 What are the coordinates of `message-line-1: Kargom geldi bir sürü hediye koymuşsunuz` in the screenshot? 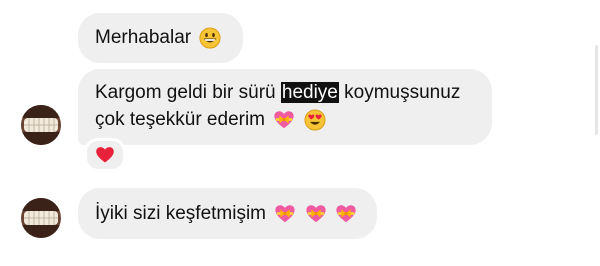 It's located at (293, 92).